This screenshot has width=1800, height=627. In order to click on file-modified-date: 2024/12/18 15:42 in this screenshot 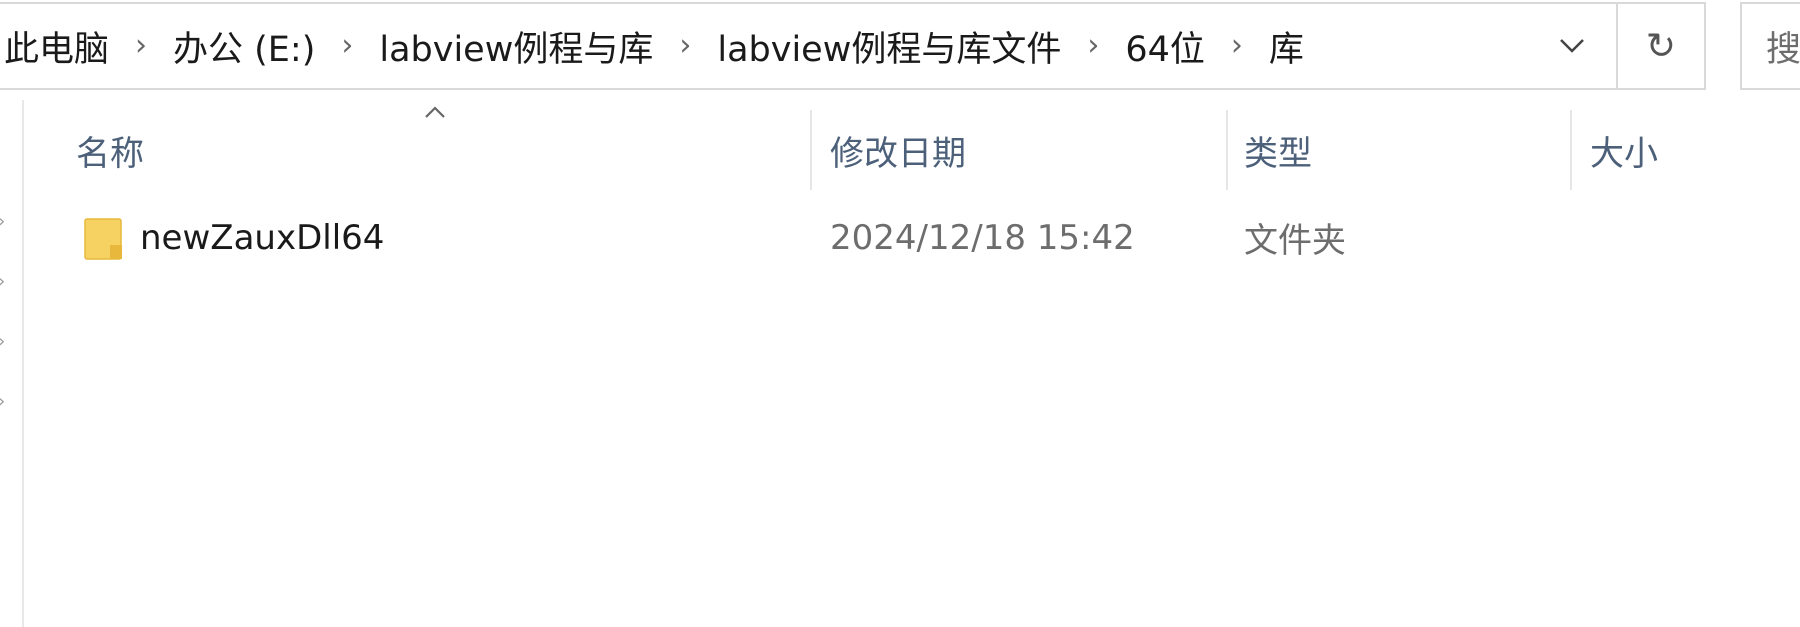, I will do `click(982, 237)`.